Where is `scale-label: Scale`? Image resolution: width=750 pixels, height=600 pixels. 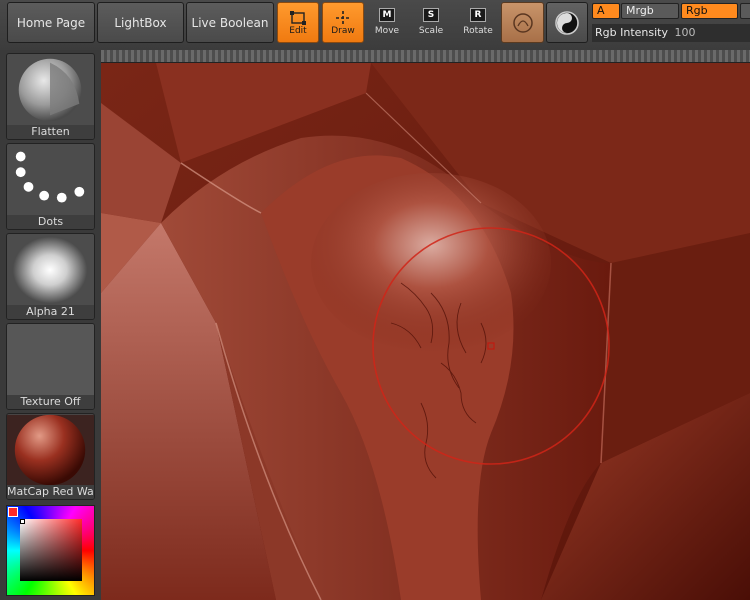 scale-label: Scale is located at coordinates (431, 31).